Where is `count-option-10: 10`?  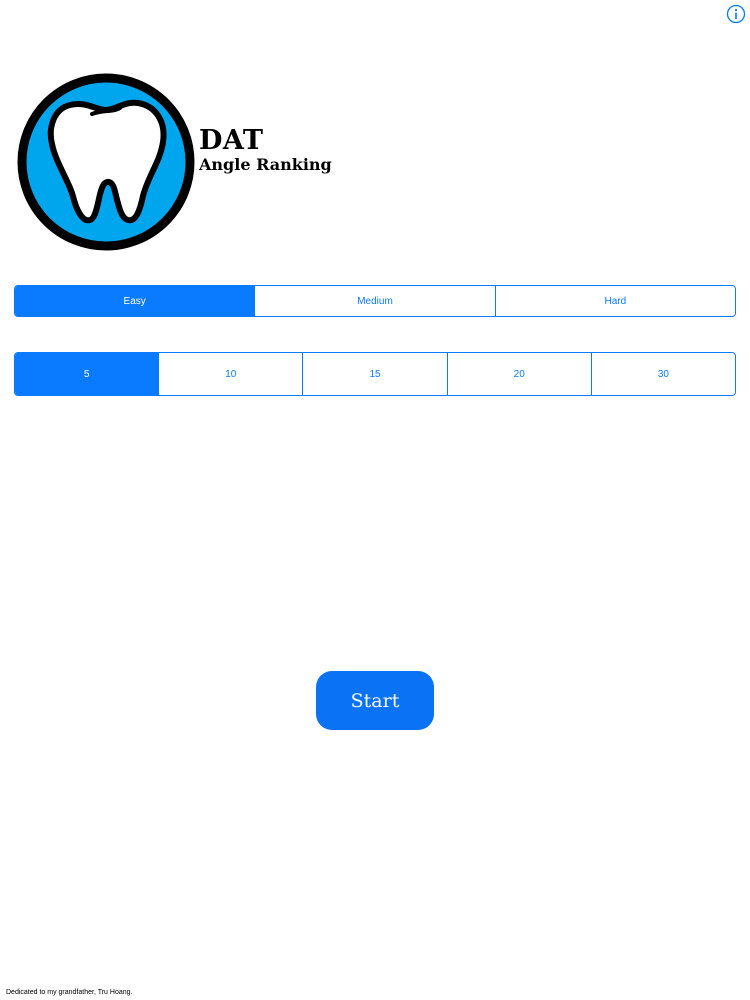 count-option-10: 10 is located at coordinates (230, 374).